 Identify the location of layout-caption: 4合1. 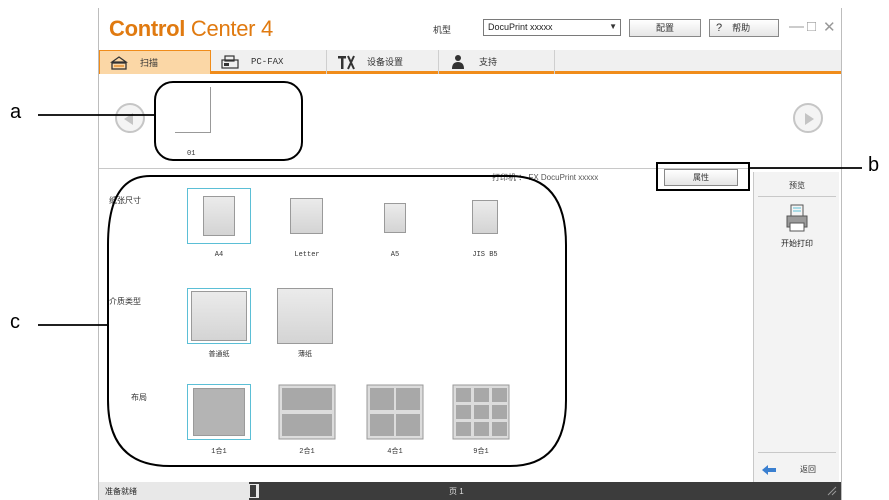
(395, 452).